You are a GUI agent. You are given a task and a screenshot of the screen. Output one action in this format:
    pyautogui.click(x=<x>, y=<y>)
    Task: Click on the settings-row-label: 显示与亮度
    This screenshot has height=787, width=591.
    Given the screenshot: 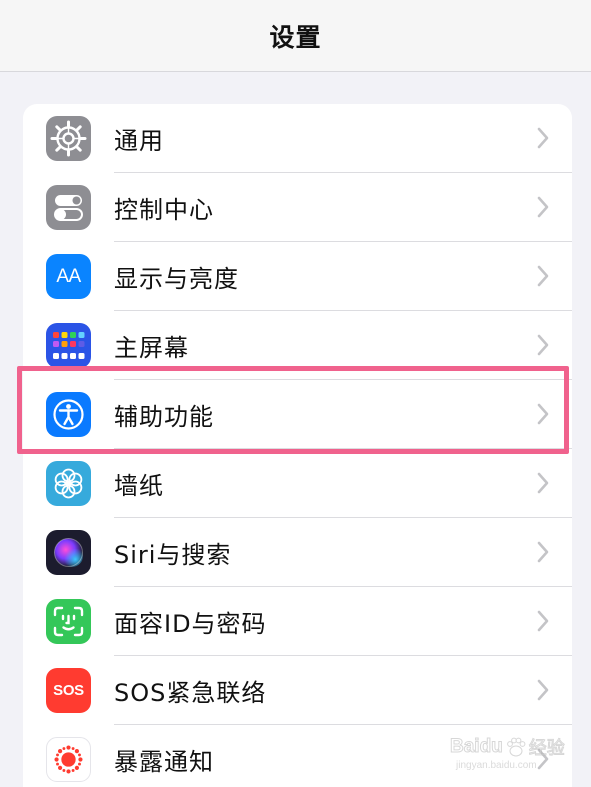 What is the action you would take?
    pyautogui.click(x=176, y=279)
    